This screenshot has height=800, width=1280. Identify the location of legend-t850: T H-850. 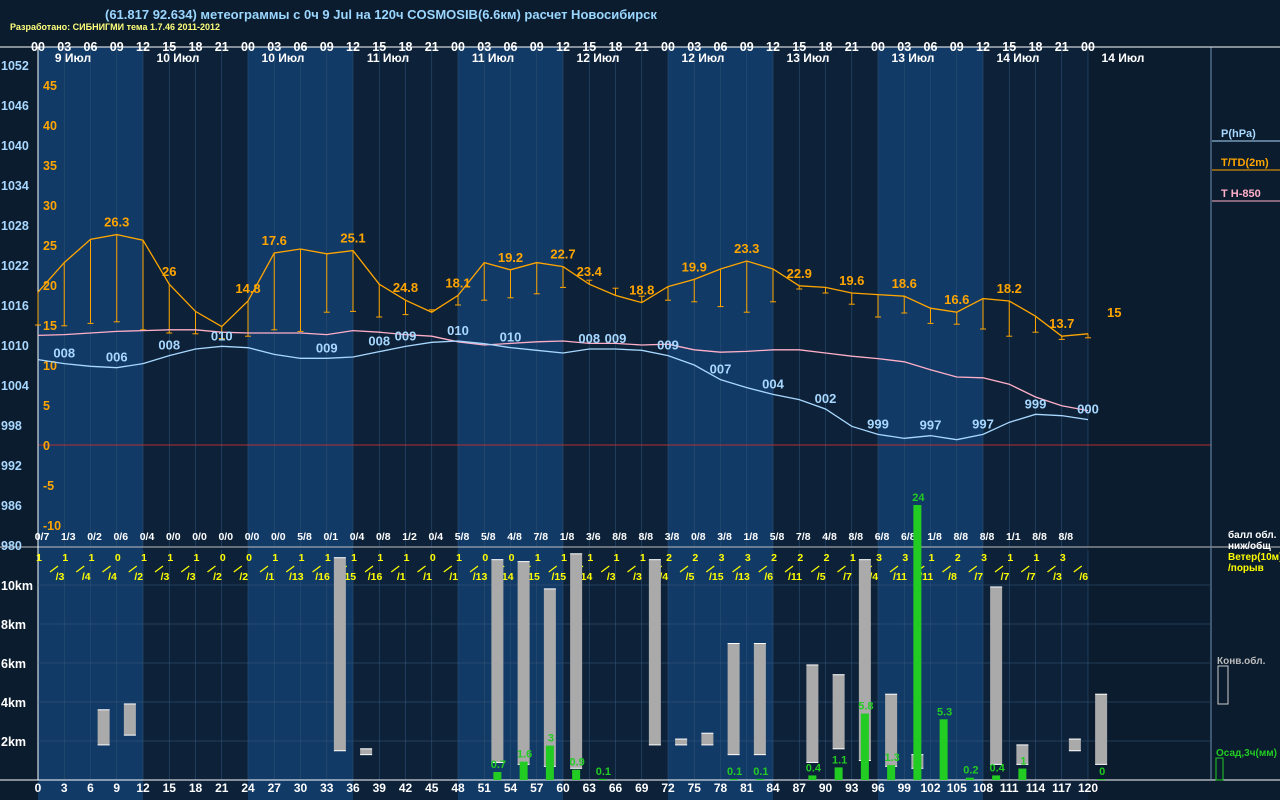
(1241, 194).